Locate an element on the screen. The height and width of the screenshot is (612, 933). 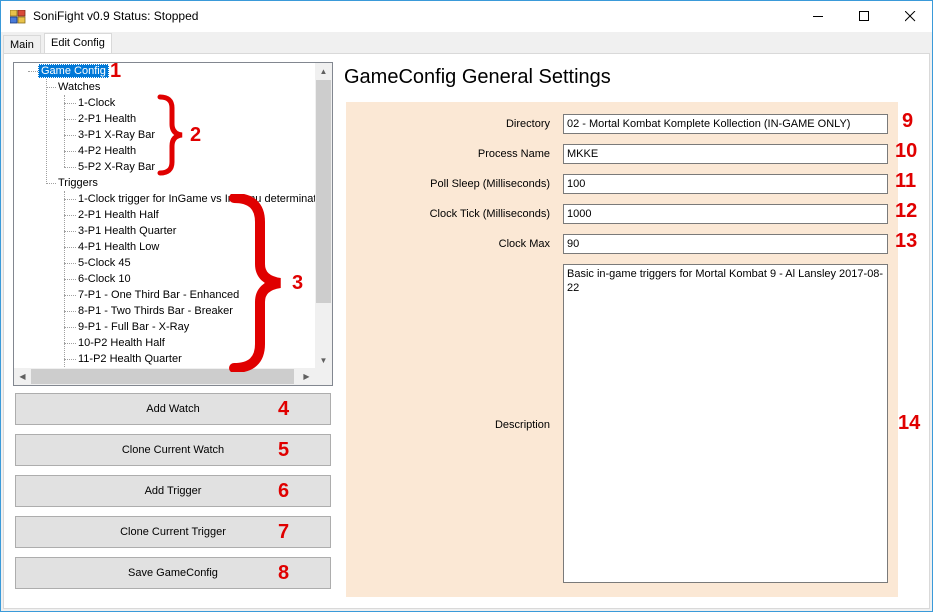
tree-node-watch: 1-Clock is located at coordinates (96, 103).